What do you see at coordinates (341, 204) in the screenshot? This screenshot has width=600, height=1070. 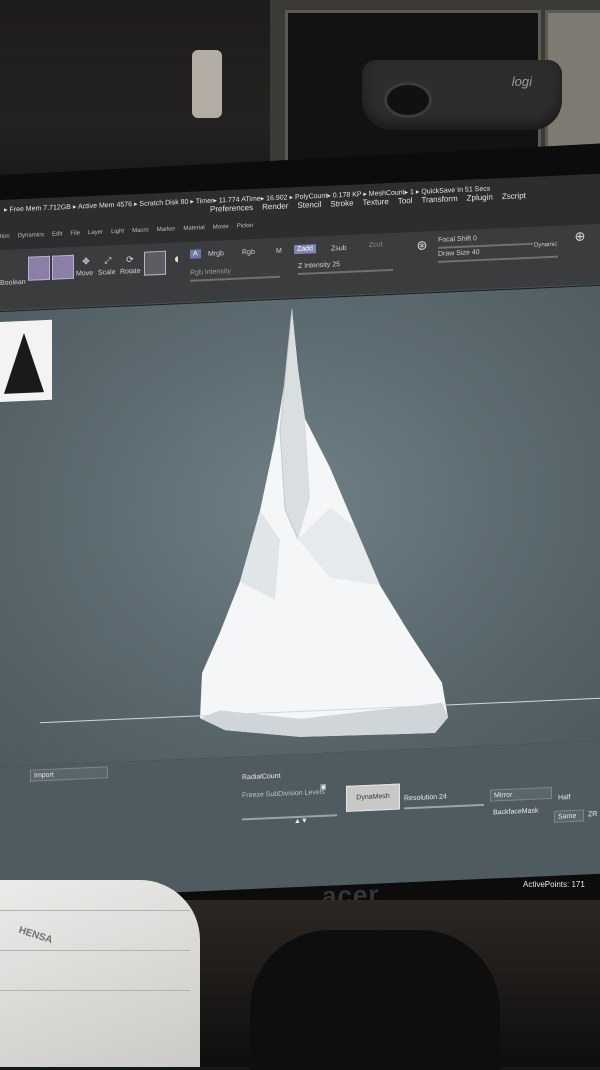 I see `menu-stroke: Stroke` at bounding box center [341, 204].